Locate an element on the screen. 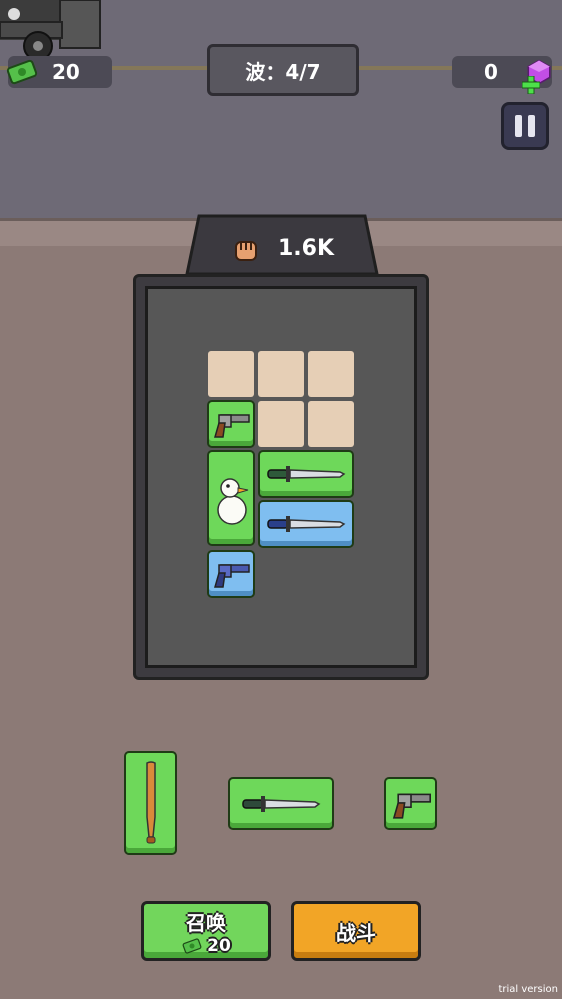 The height and width of the screenshot is (999, 562). summon-label: 召唤 is located at coordinates (206, 922).